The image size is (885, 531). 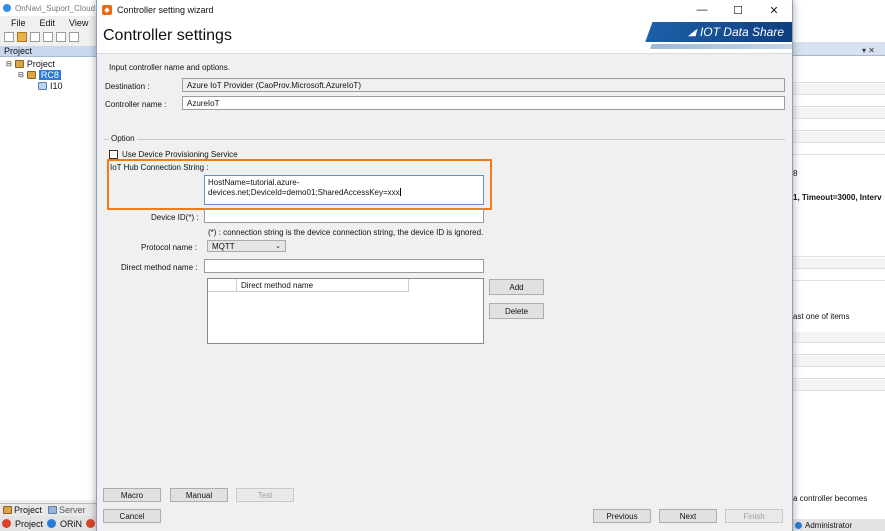 I want to click on close-icon: ✕, so click(x=774, y=10).